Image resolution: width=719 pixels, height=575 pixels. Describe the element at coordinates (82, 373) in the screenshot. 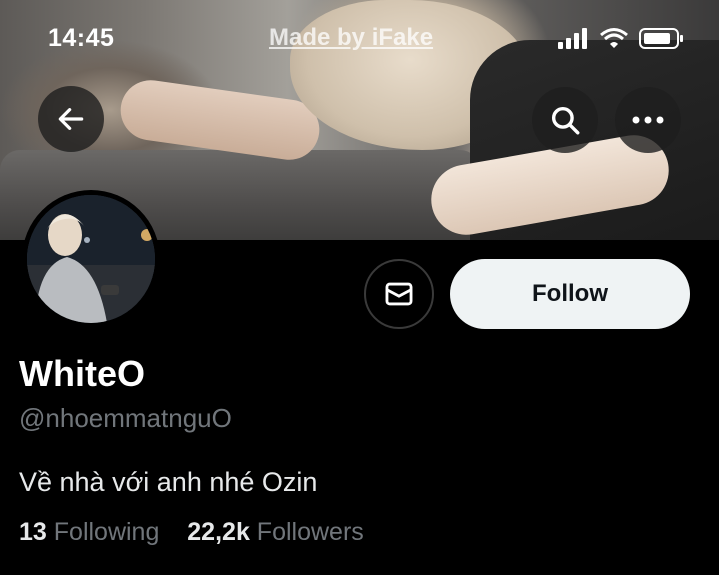

I see `display-name: WhiteO` at that location.